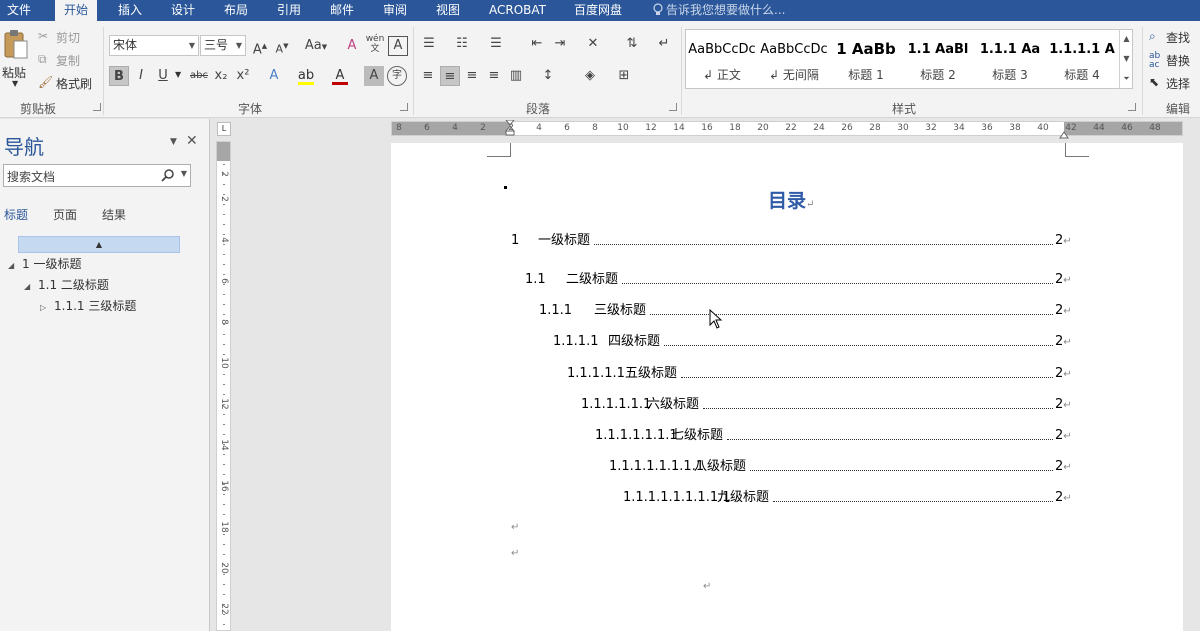 The height and width of the screenshot is (631, 1200). What do you see at coordinates (1126, 59) in the screenshot?
I see `scroll-down-icon: ▼` at bounding box center [1126, 59].